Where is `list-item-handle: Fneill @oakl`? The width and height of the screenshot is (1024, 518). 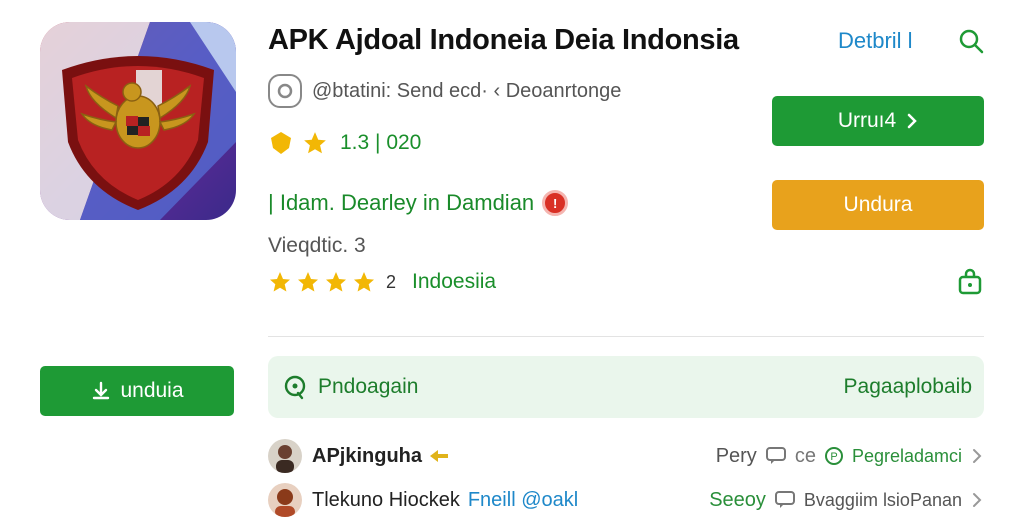
list-item-handle: Fneill @oakl is located at coordinates (523, 500).